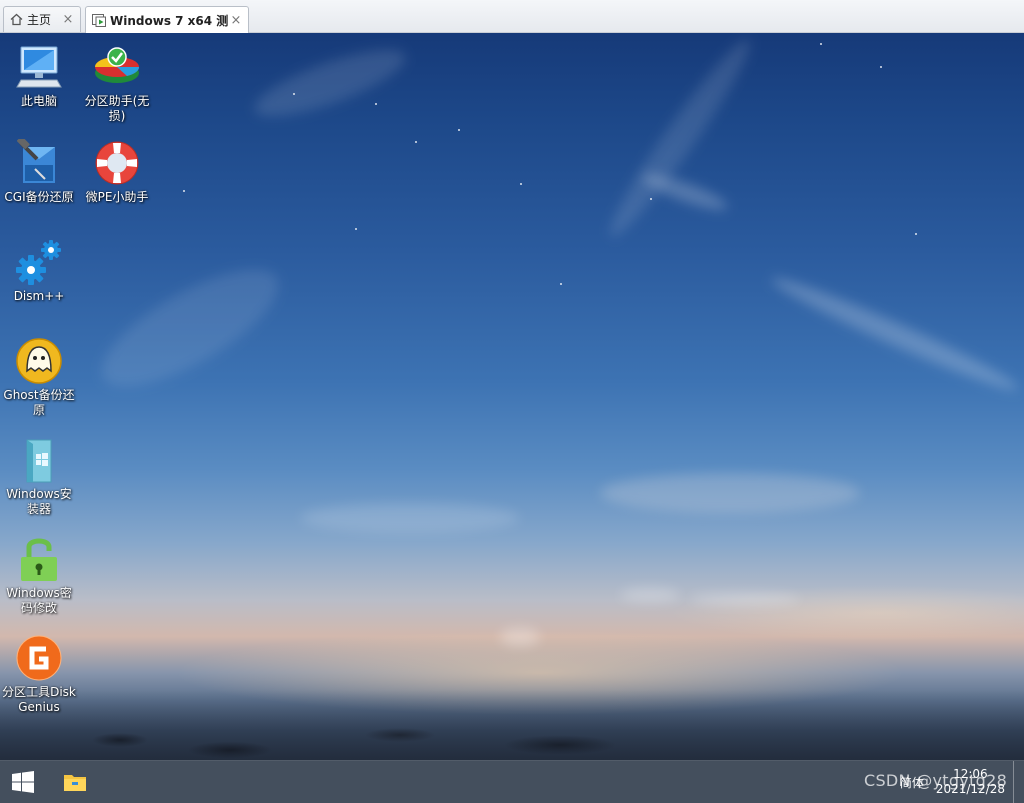  What do you see at coordinates (39, 658) in the screenshot?
I see `diskgenius-icon` at bounding box center [39, 658].